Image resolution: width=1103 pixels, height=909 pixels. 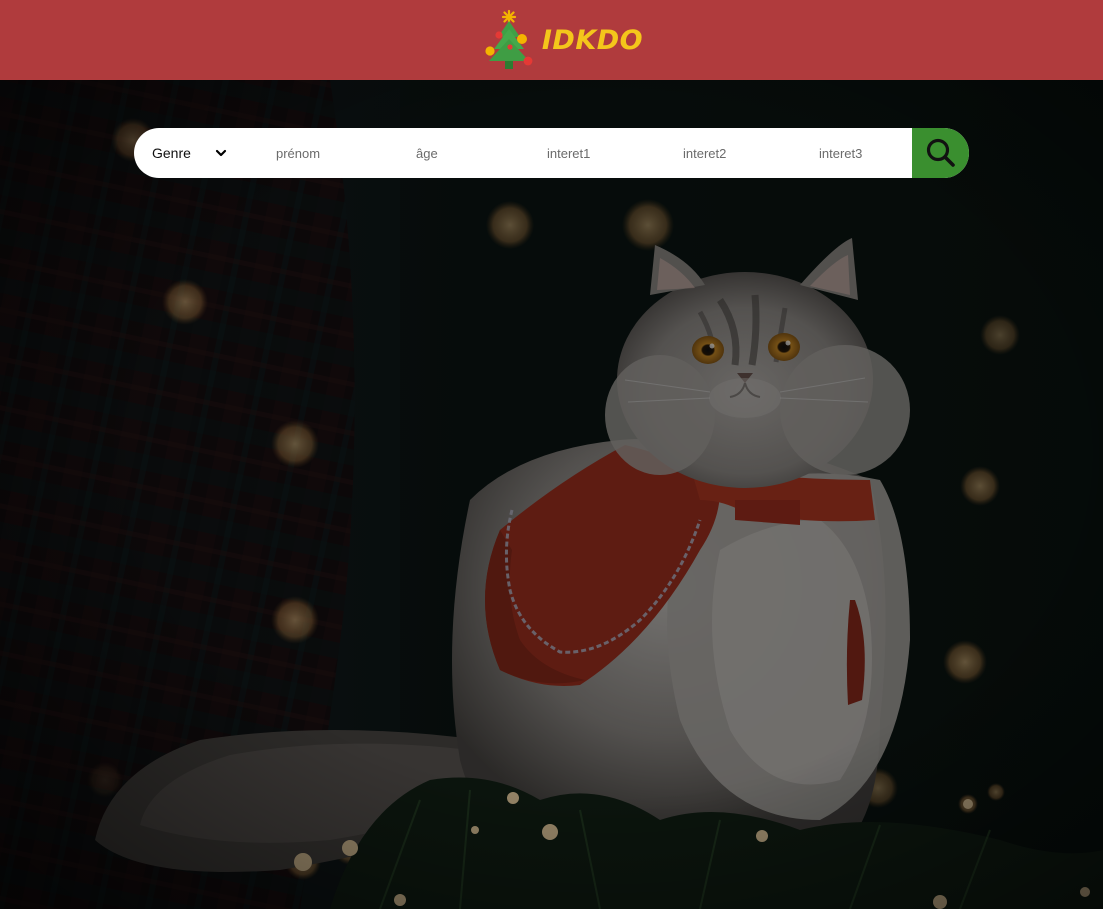 I want to click on search-button, so click(x=940, y=153).